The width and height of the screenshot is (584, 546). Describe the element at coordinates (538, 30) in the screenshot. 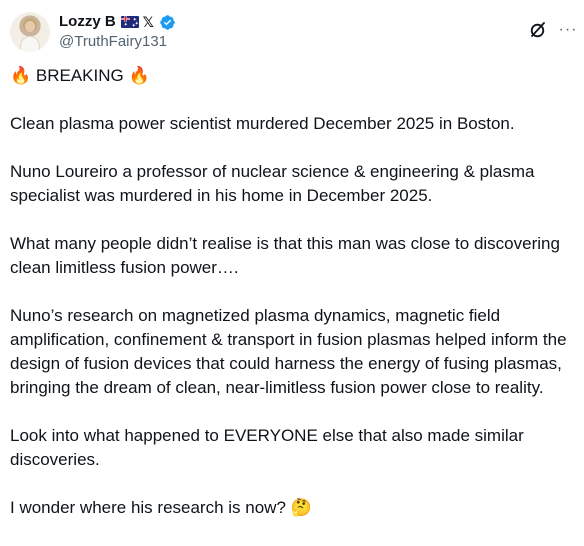

I see `grok-icon` at that location.